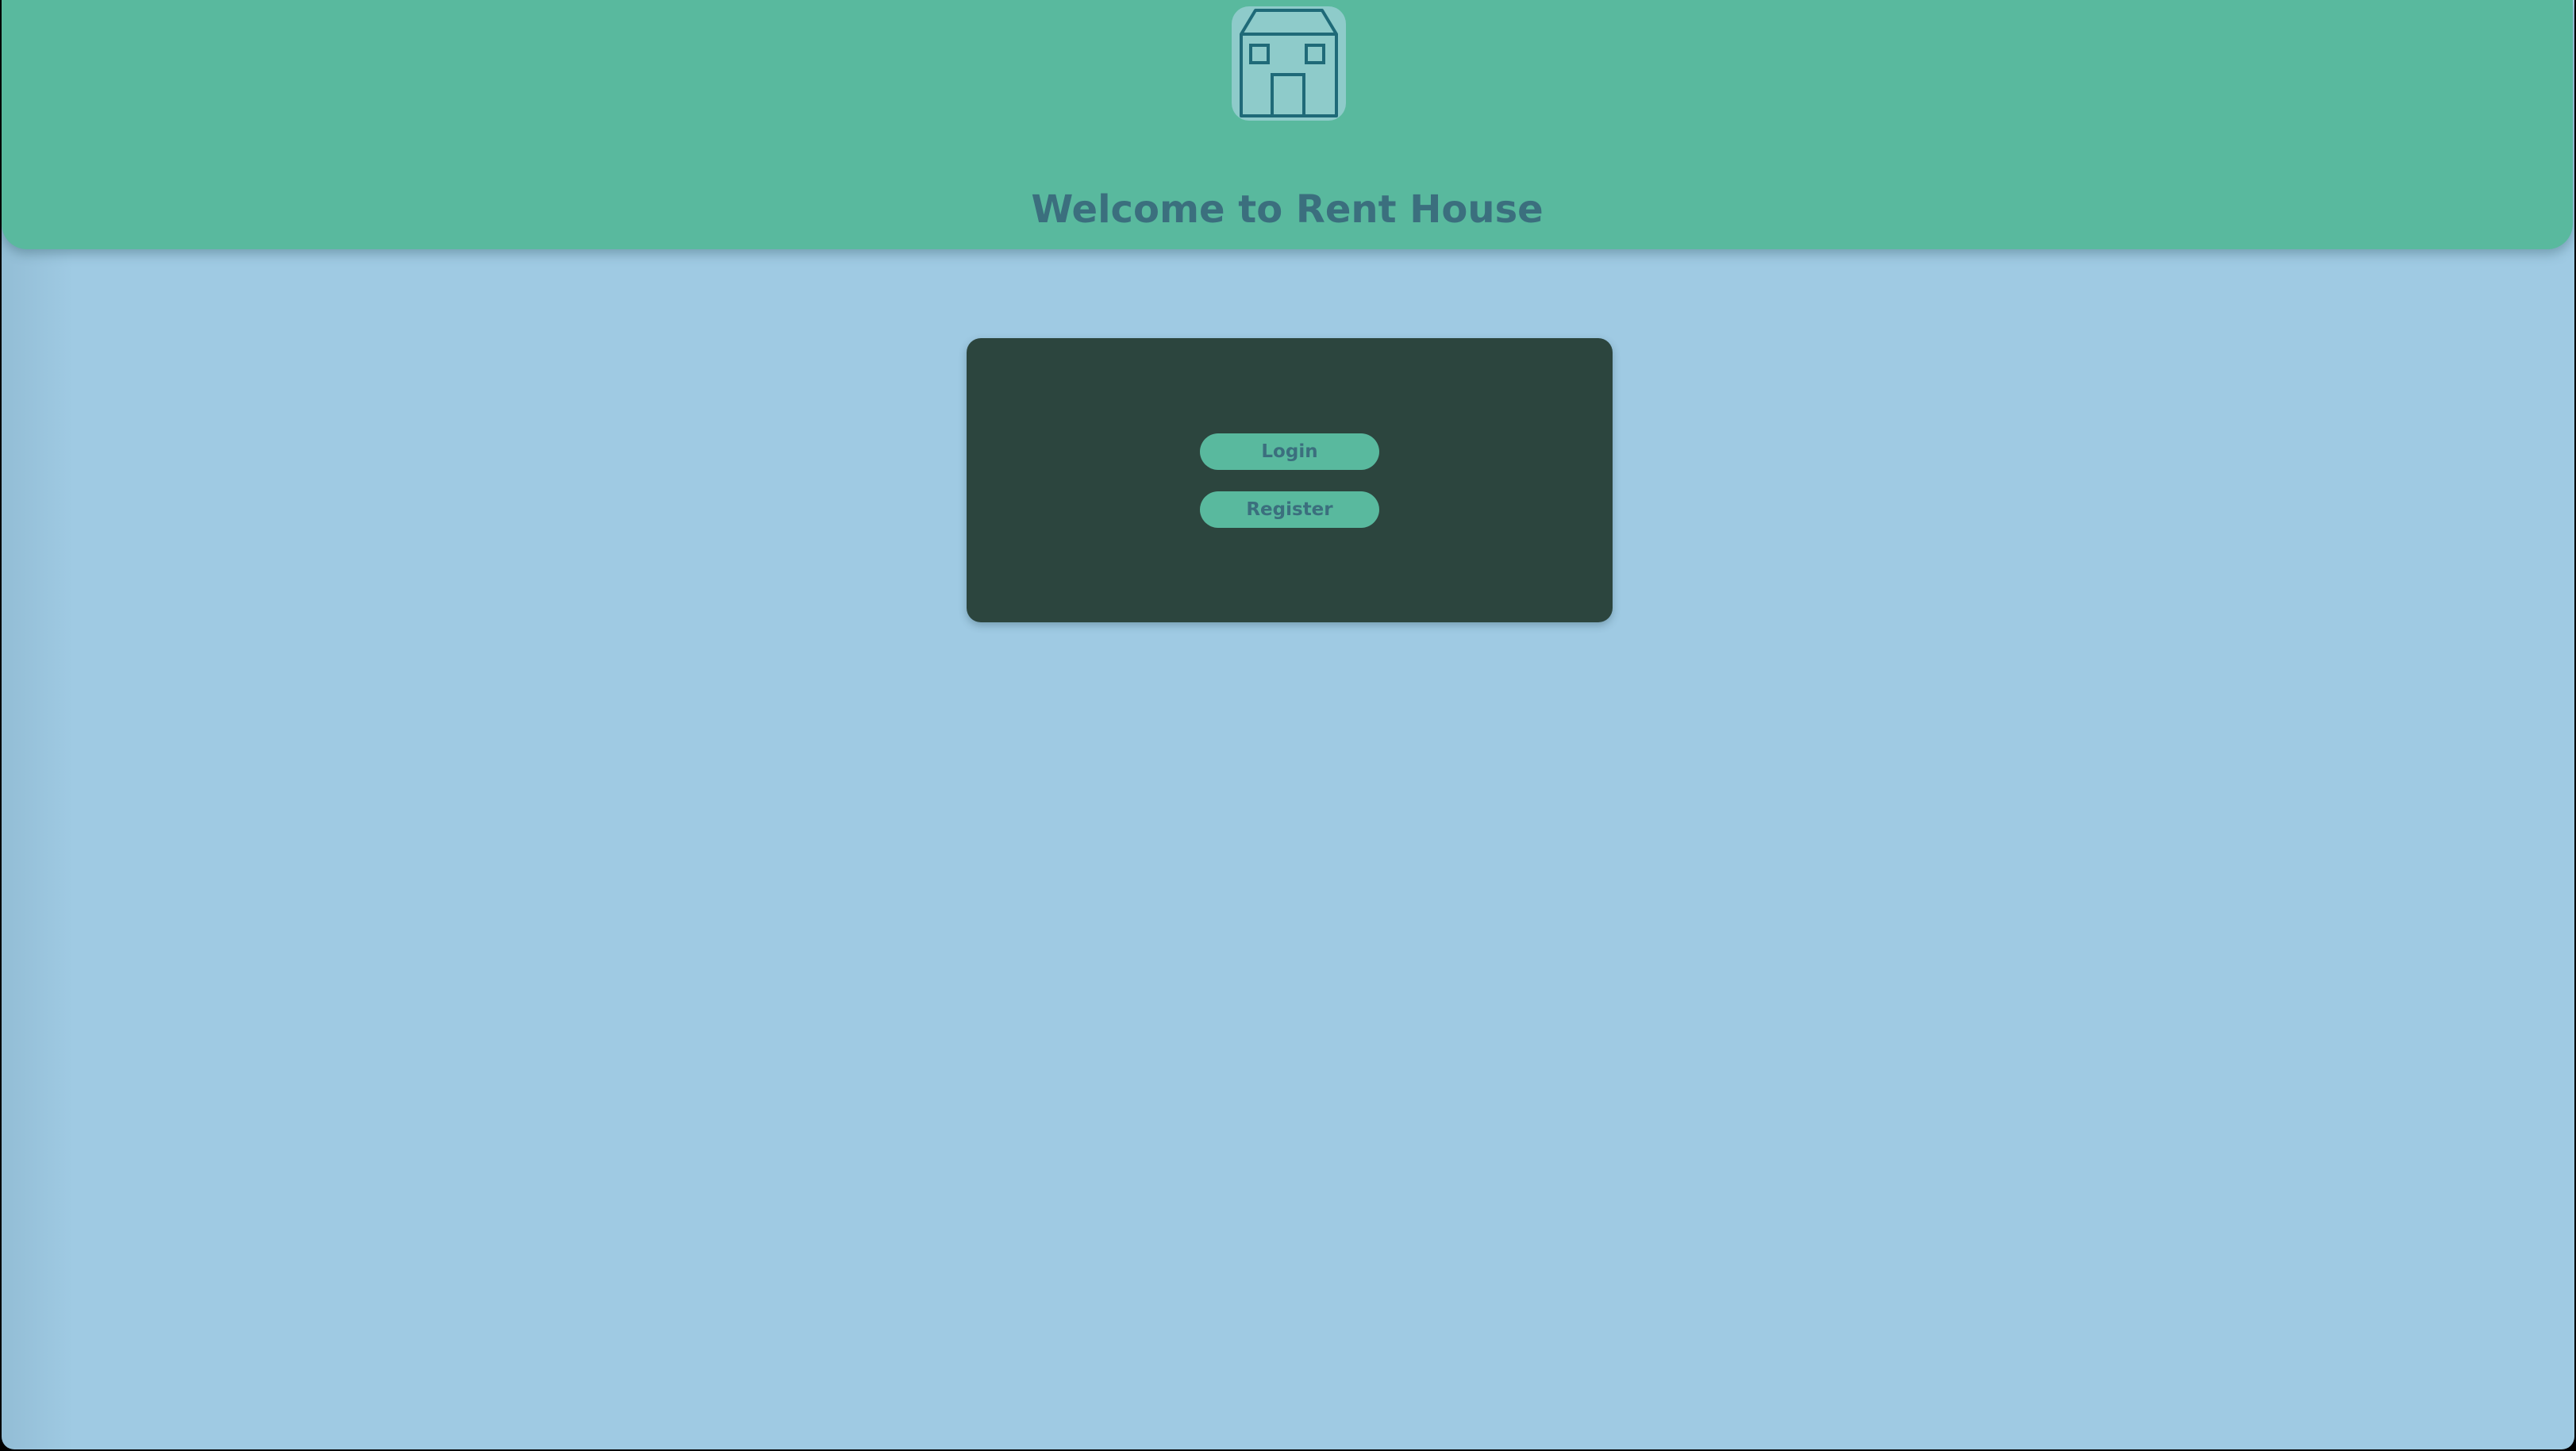 The height and width of the screenshot is (1451, 2576). Describe the element at coordinates (1289, 452) in the screenshot. I see `login-button: Login` at that location.